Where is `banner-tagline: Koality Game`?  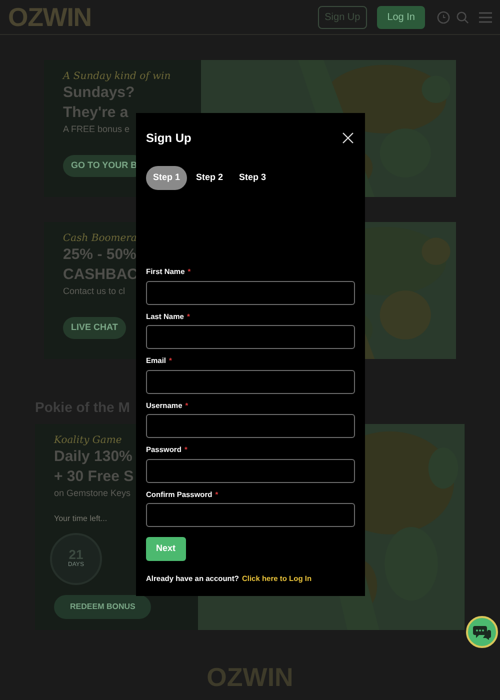
banner-tagline: Koality Game is located at coordinates (88, 441).